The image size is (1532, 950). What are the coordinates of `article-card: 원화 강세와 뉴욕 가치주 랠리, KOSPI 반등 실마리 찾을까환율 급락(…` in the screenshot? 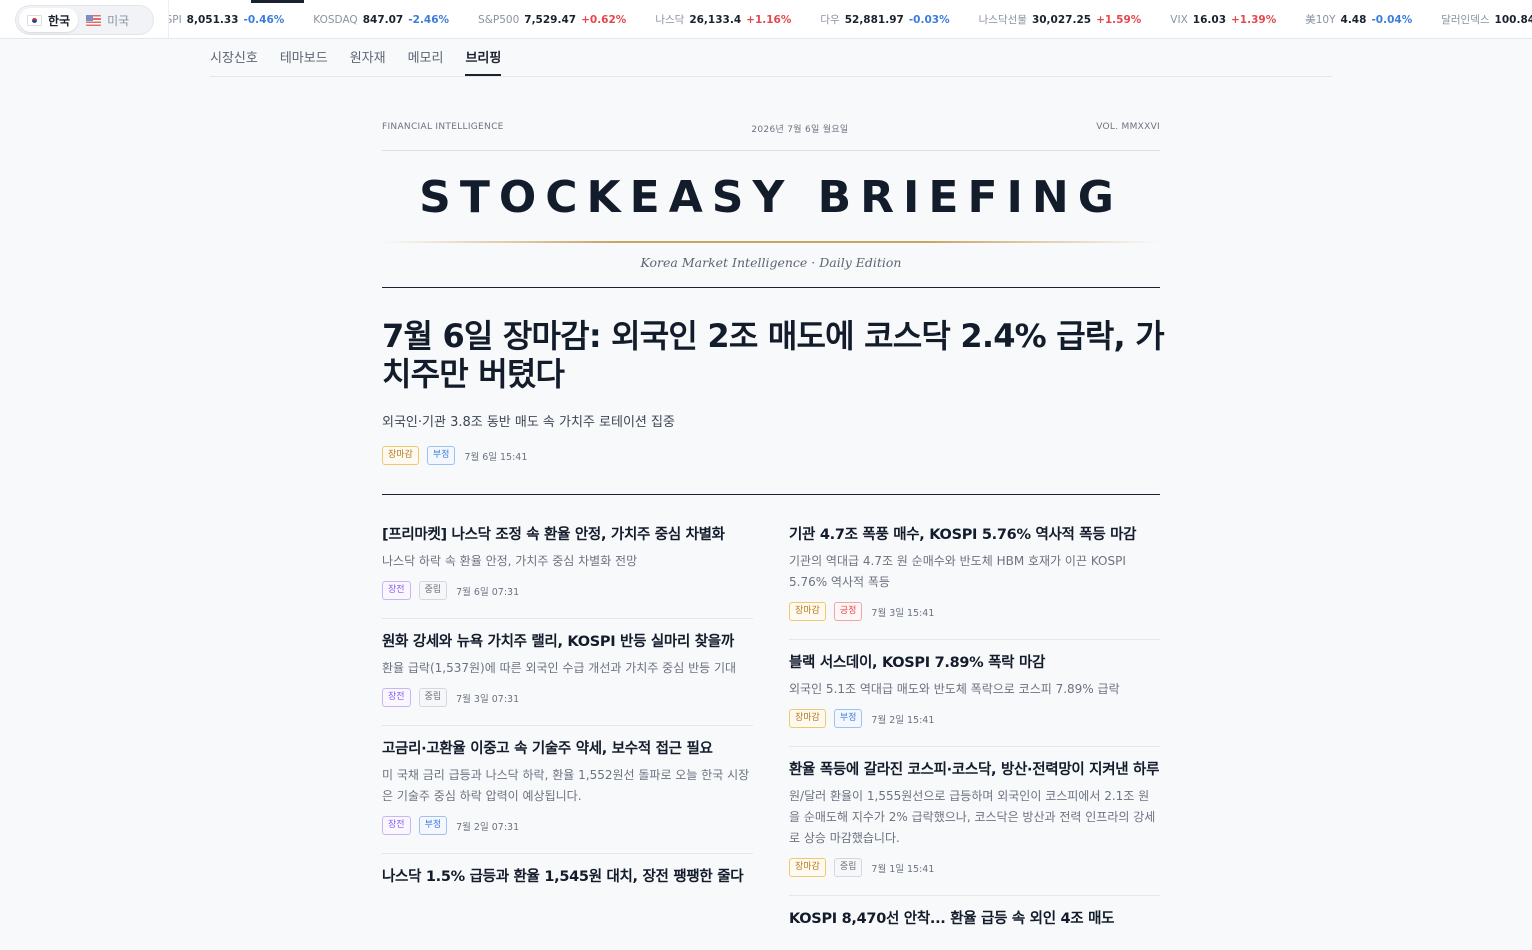 It's located at (567, 672).